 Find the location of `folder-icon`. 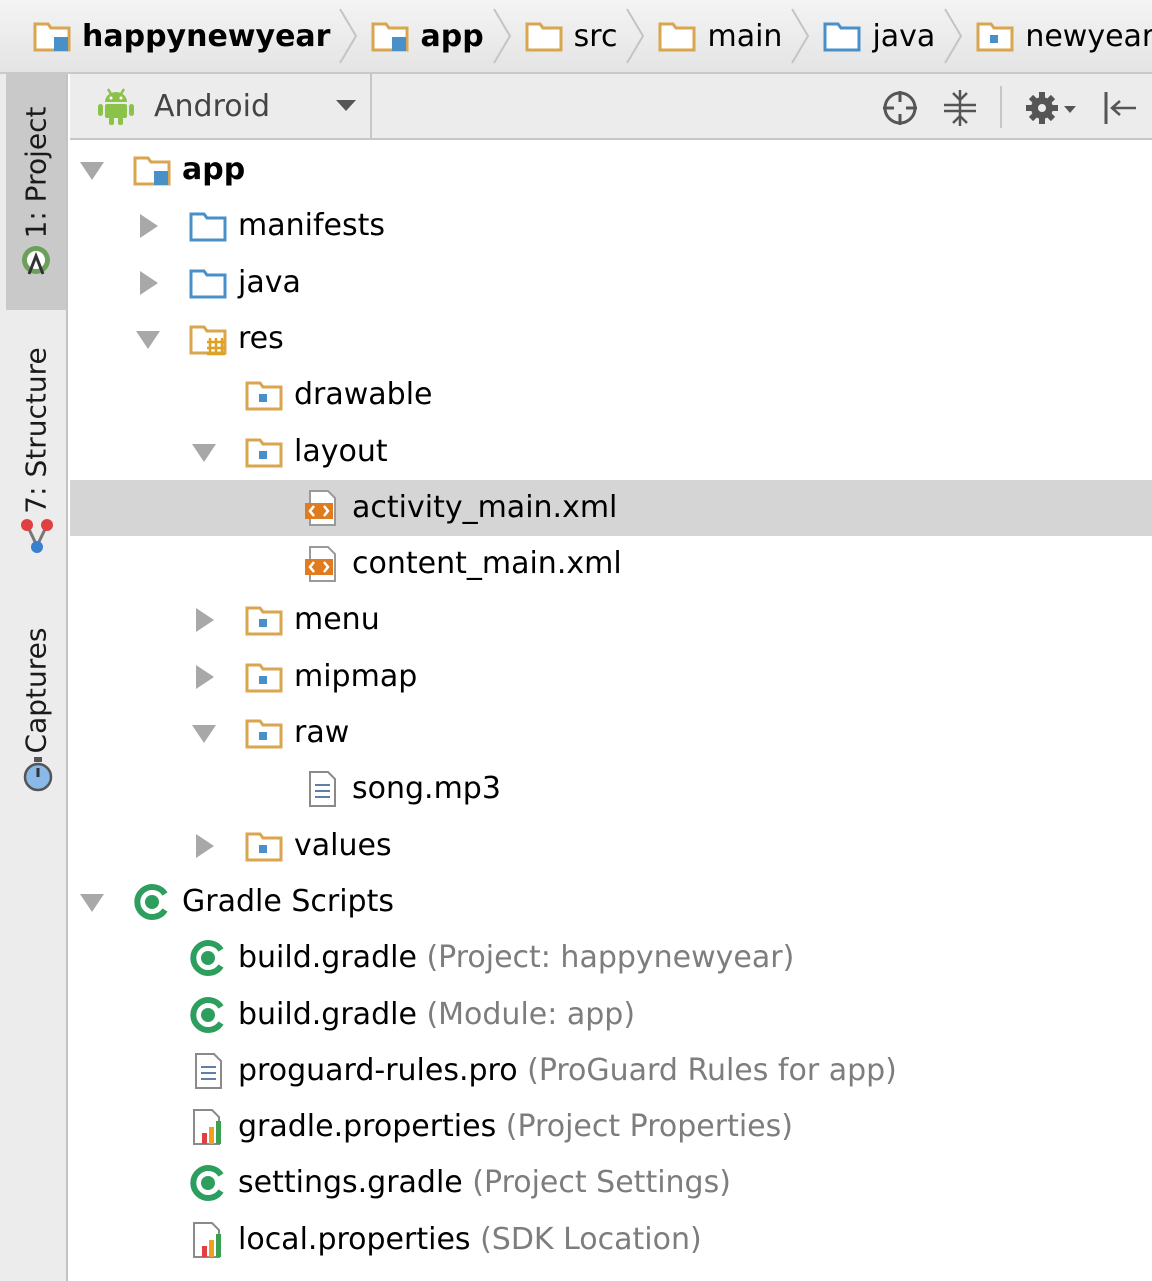

folder-icon is located at coordinates (677, 37).